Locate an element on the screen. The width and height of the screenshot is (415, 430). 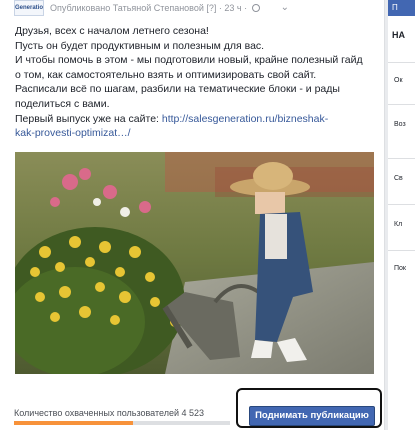
sidebar-top-bar: П is located at coordinates (401, 8).